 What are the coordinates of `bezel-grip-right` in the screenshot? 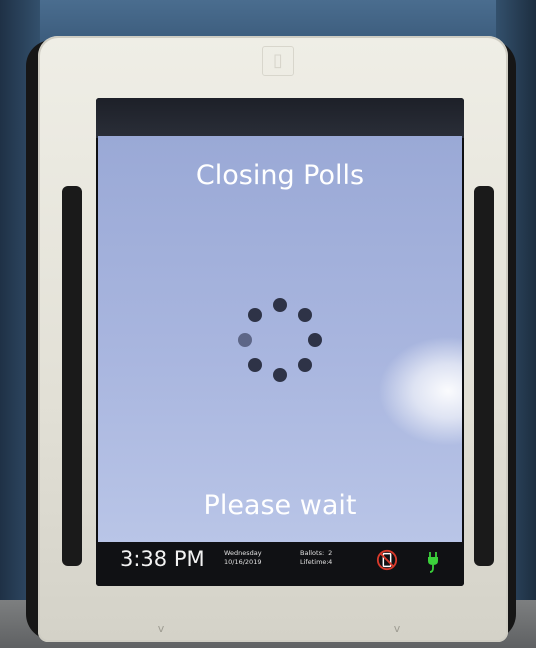 It's located at (484, 376).